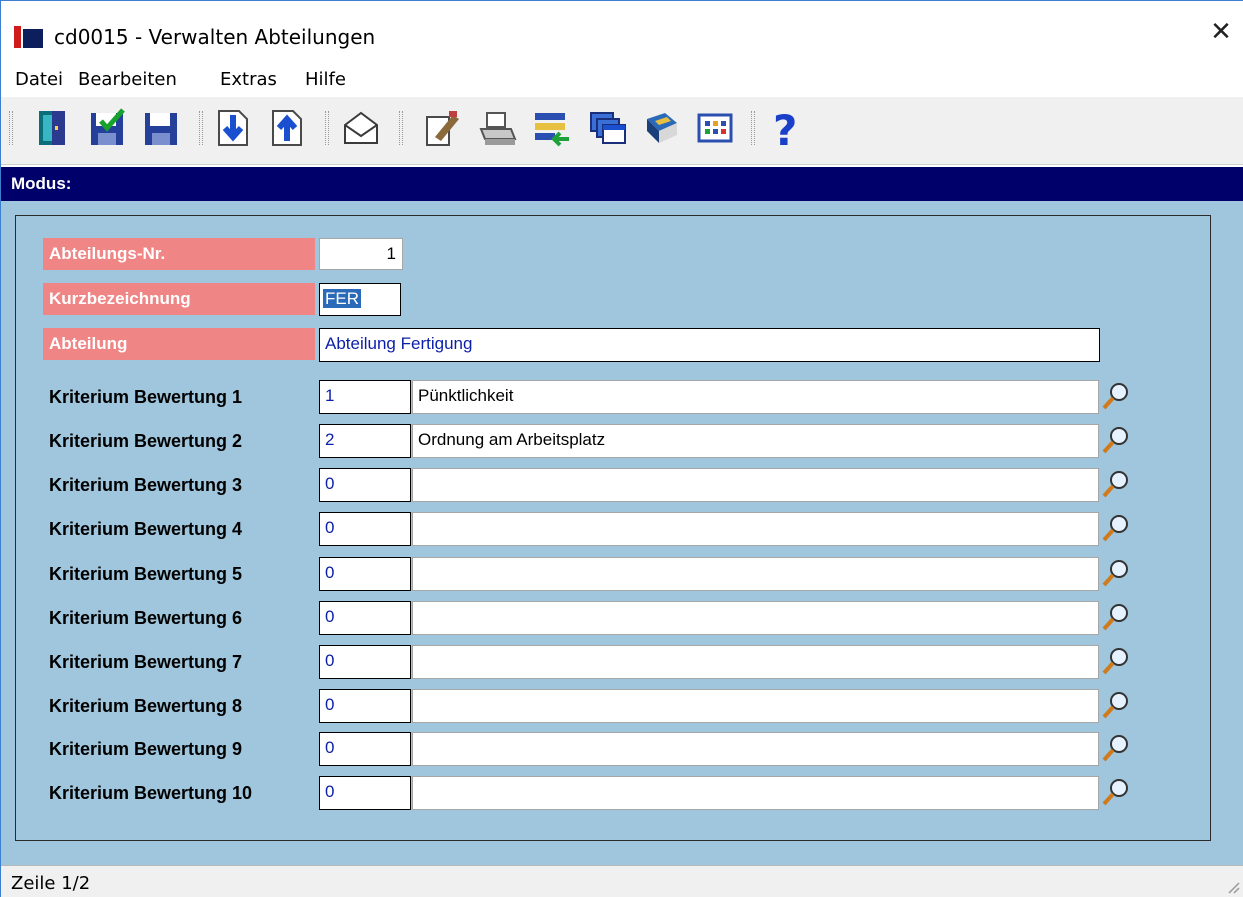  What do you see at coordinates (755, 706) in the screenshot?
I see `kriterium-8-name-field` at bounding box center [755, 706].